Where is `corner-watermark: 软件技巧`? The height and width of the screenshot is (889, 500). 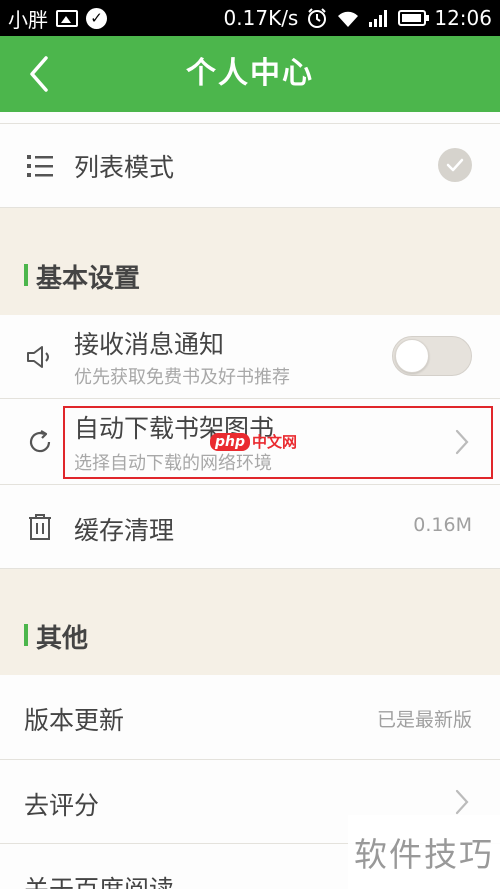 corner-watermark: 软件技巧 is located at coordinates (424, 852).